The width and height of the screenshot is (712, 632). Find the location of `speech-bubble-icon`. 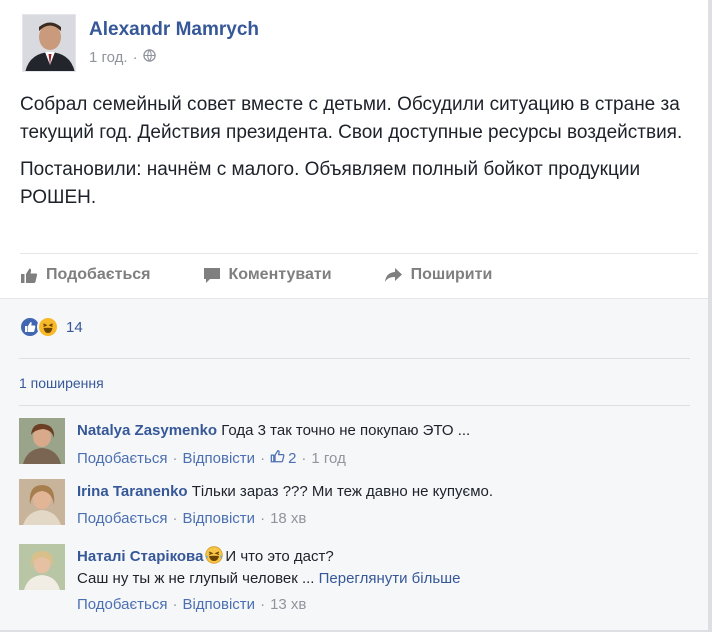

speech-bubble-icon is located at coordinates (212, 275).